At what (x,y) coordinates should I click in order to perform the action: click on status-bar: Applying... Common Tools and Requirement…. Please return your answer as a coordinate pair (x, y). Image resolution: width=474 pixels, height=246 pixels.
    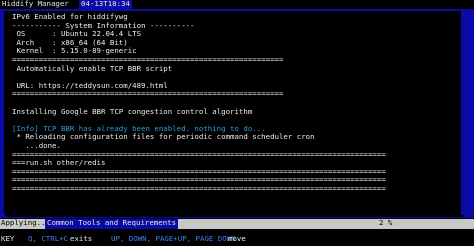
    Looking at the image, I should click on (237, 223).